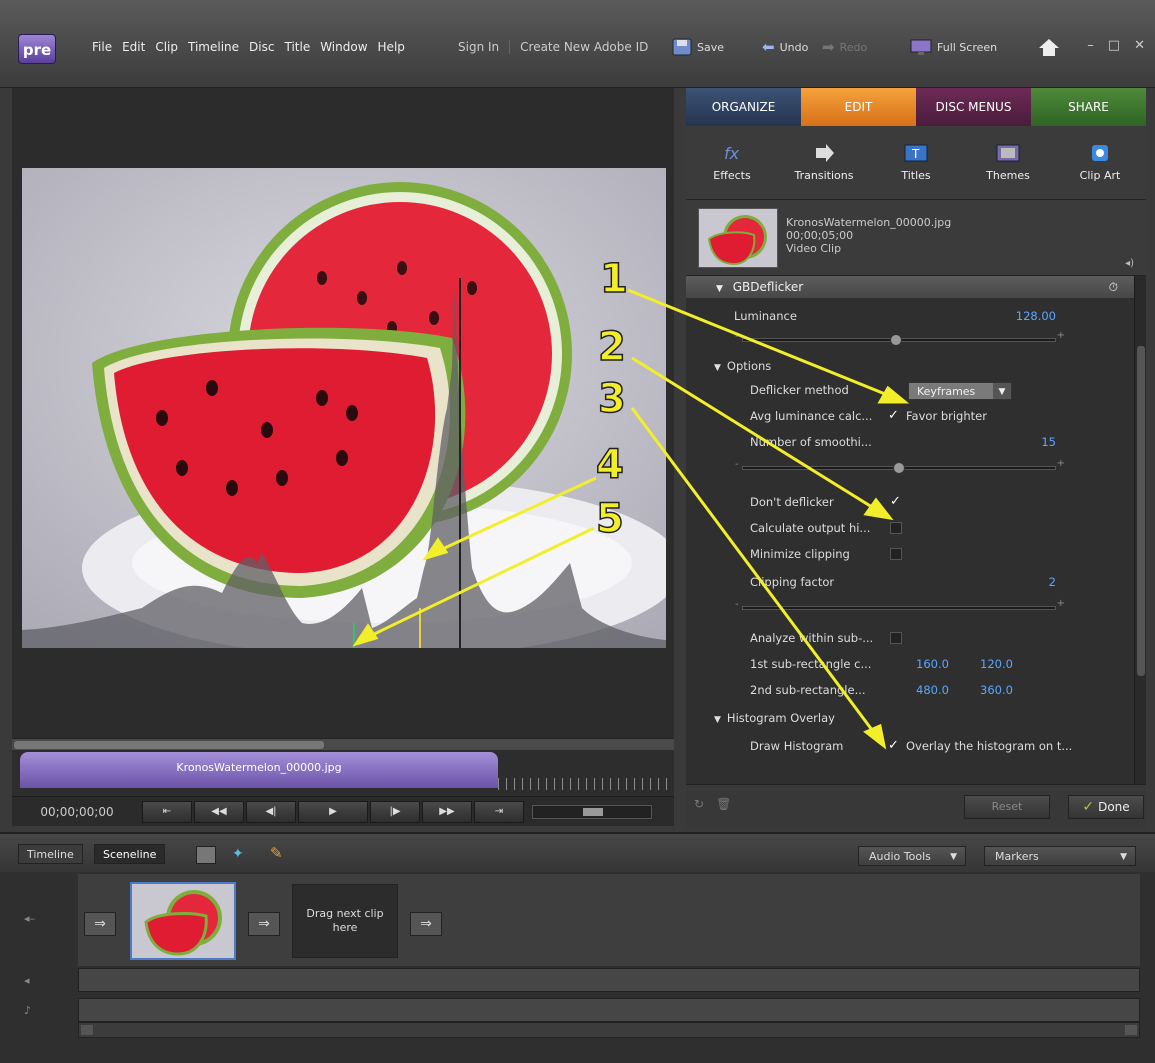  I want to click on titles-tool: T Titles, so click(916, 162).